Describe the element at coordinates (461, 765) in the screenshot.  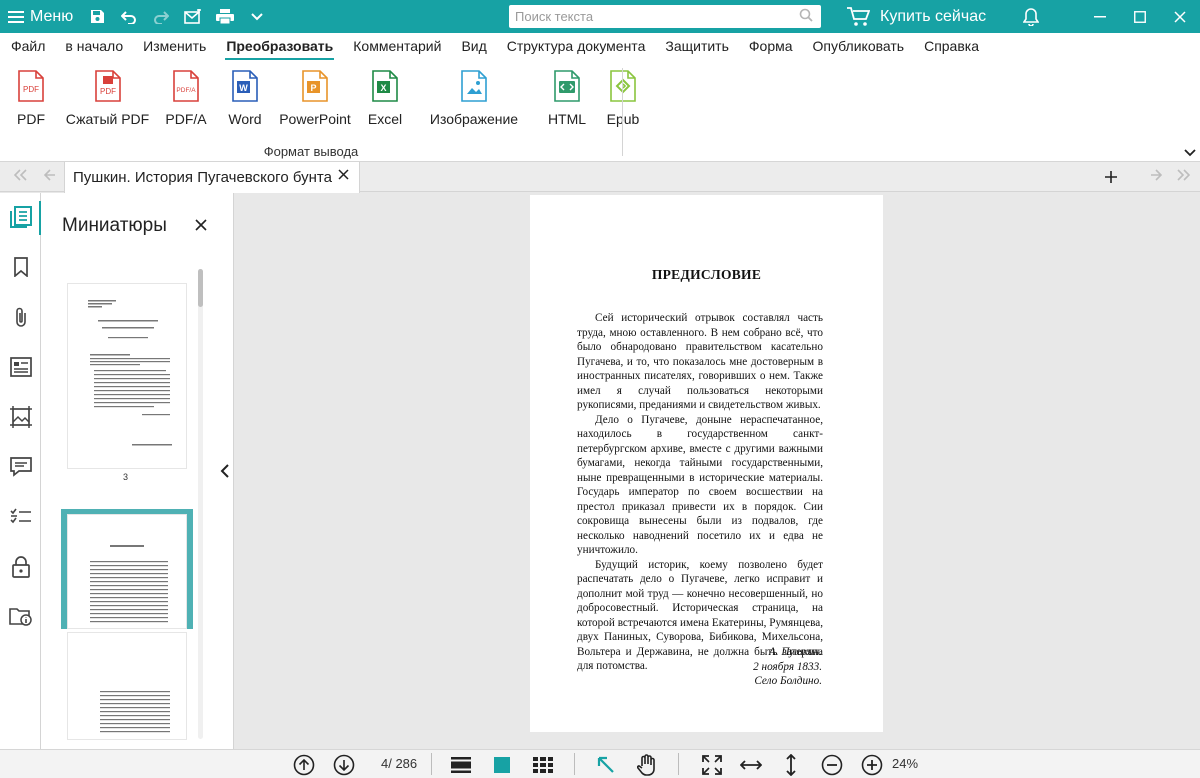
I see `single-page-view-icon` at that location.